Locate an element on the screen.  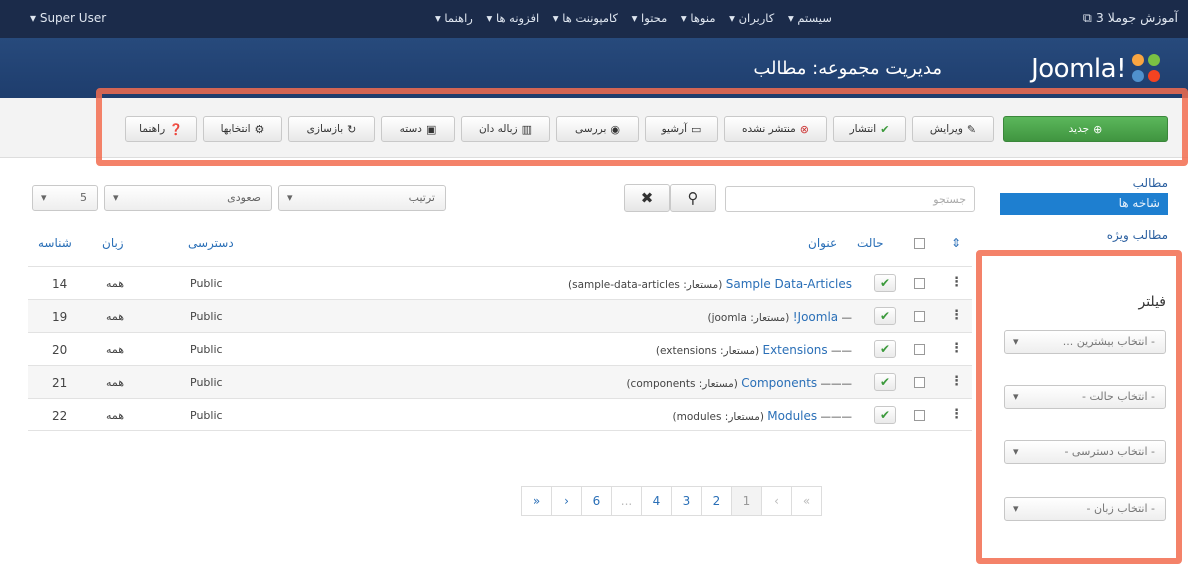
menu-extensions: افزونه ها ▾ is located at coordinates (513, 18).